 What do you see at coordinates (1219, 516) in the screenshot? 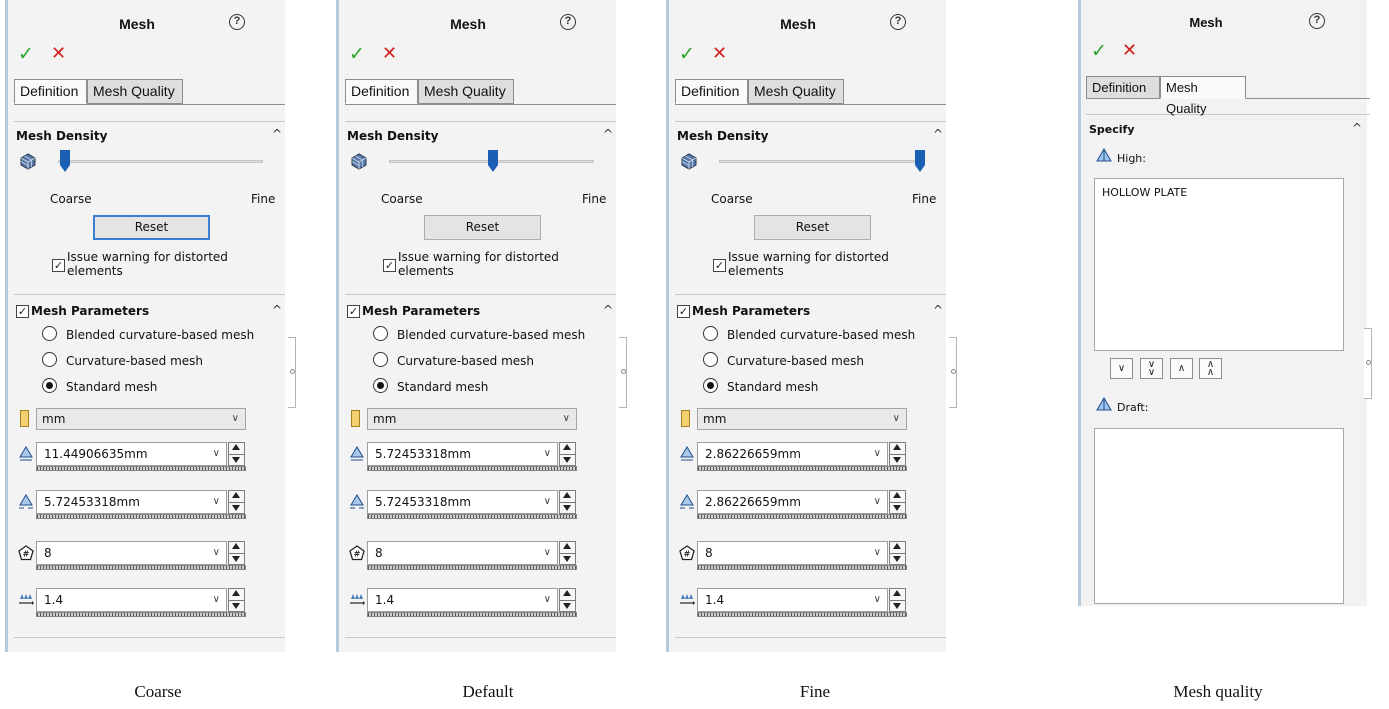
I see `draft-quality-list` at bounding box center [1219, 516].